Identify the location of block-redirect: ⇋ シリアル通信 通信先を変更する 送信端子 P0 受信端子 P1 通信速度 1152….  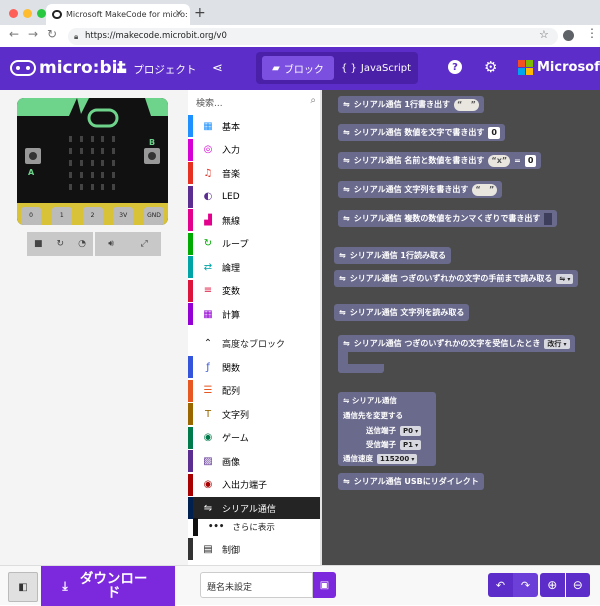
(387, 429).